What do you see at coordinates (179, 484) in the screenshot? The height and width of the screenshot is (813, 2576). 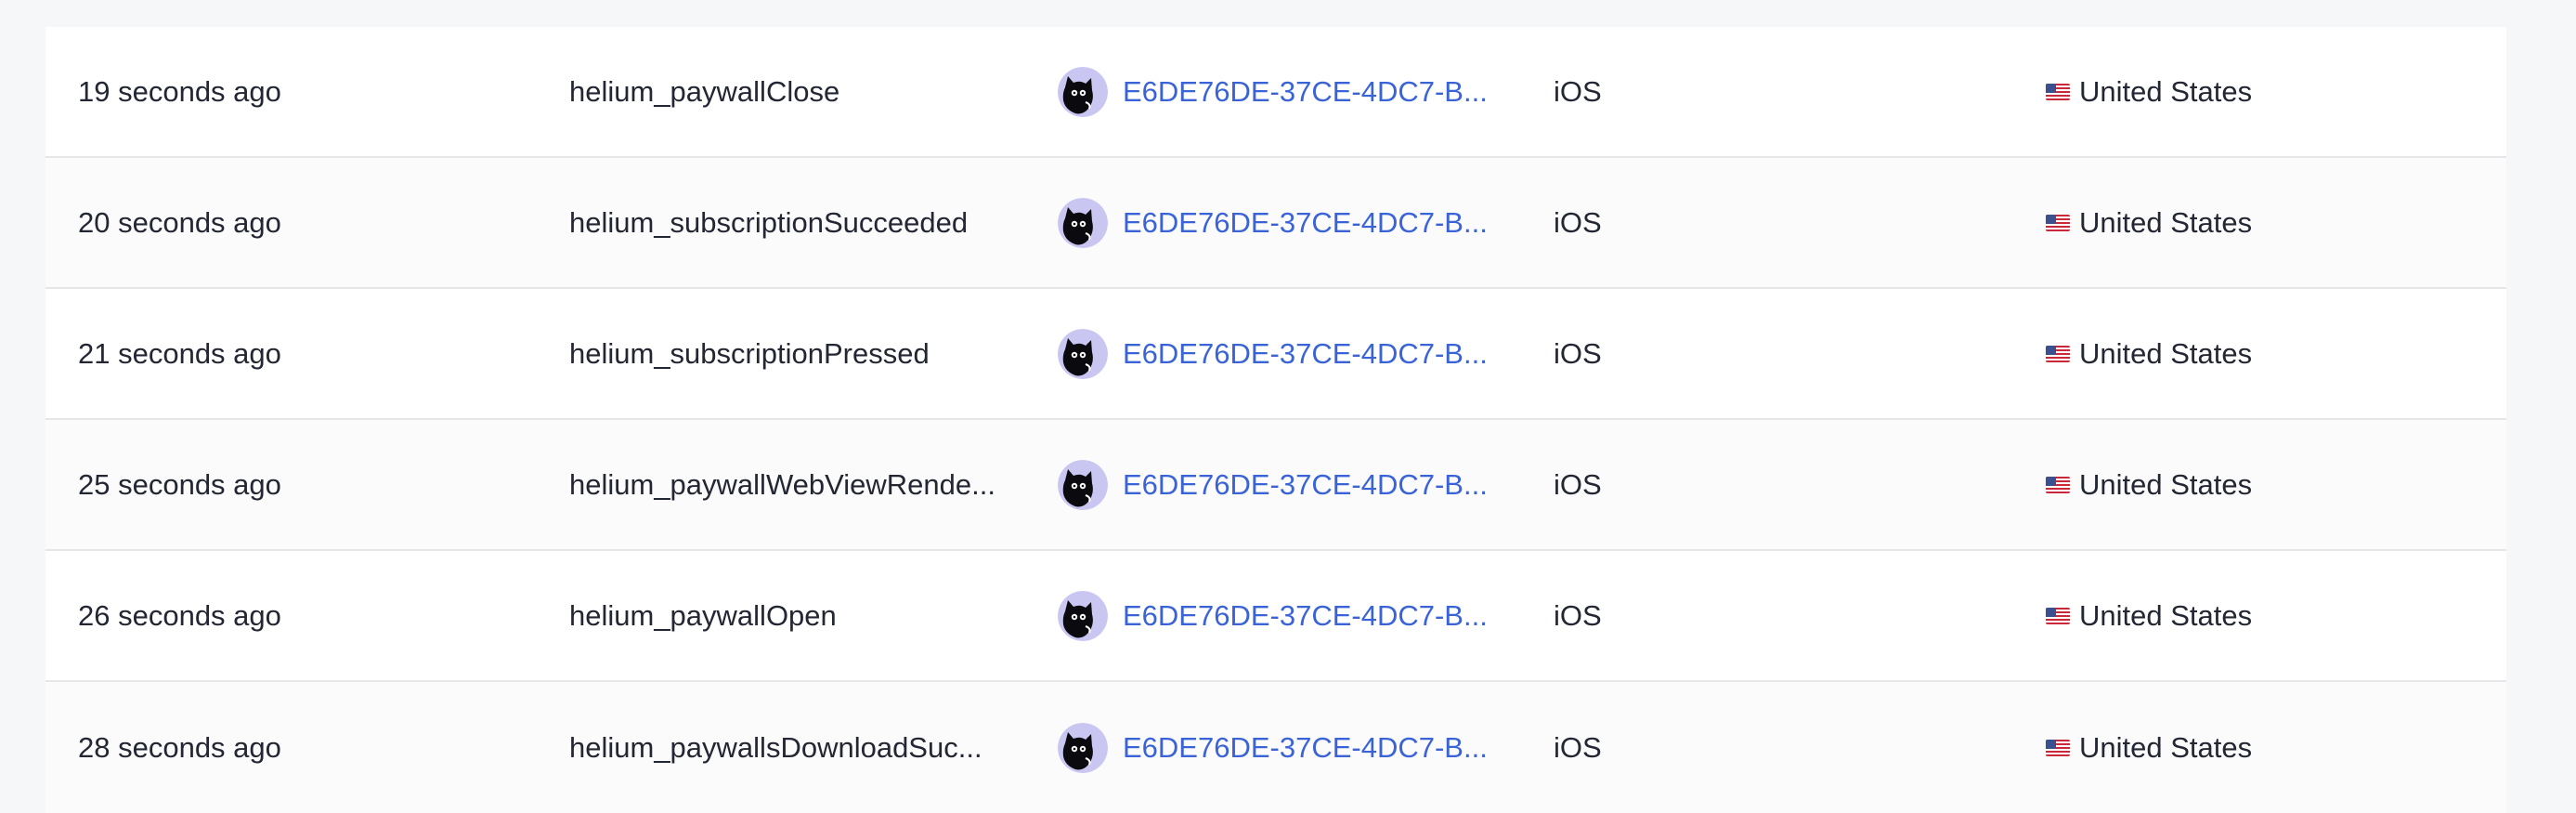 I see `event-time: 25 seconds ago` at bounding box center [179, 484].